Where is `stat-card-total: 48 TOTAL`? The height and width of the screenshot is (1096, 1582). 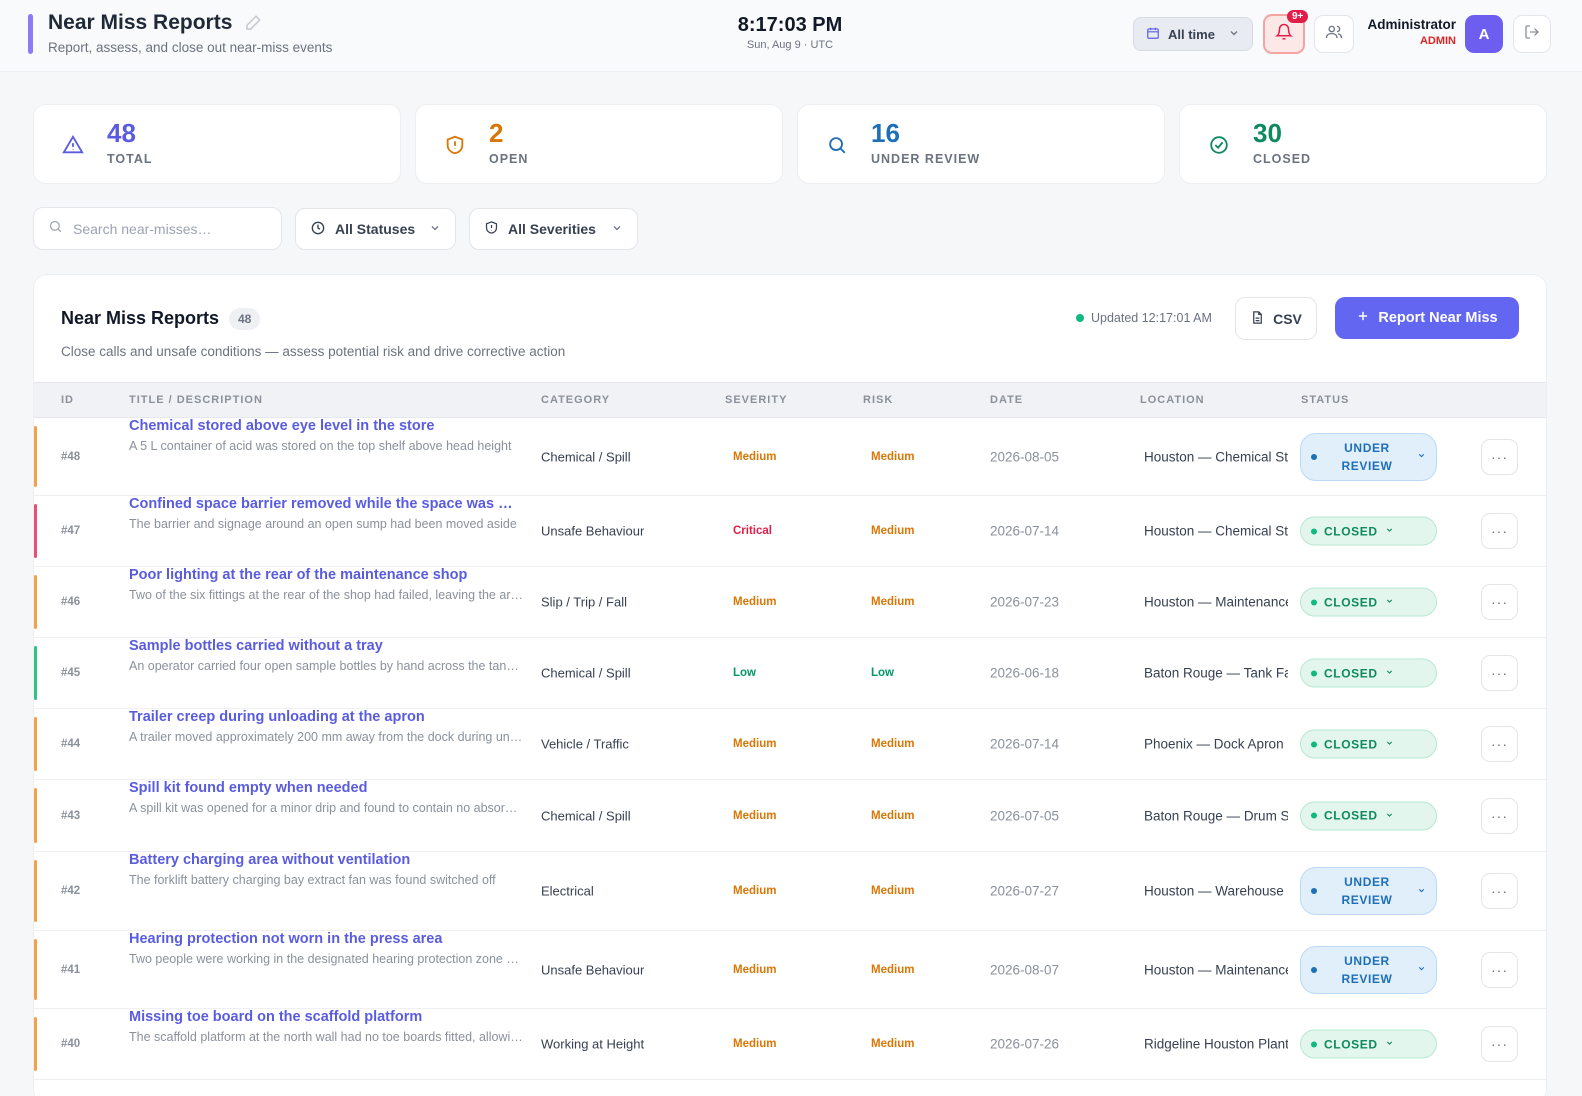
stat-card-total: 48 TOTAL is located at coordinates (217, 144).